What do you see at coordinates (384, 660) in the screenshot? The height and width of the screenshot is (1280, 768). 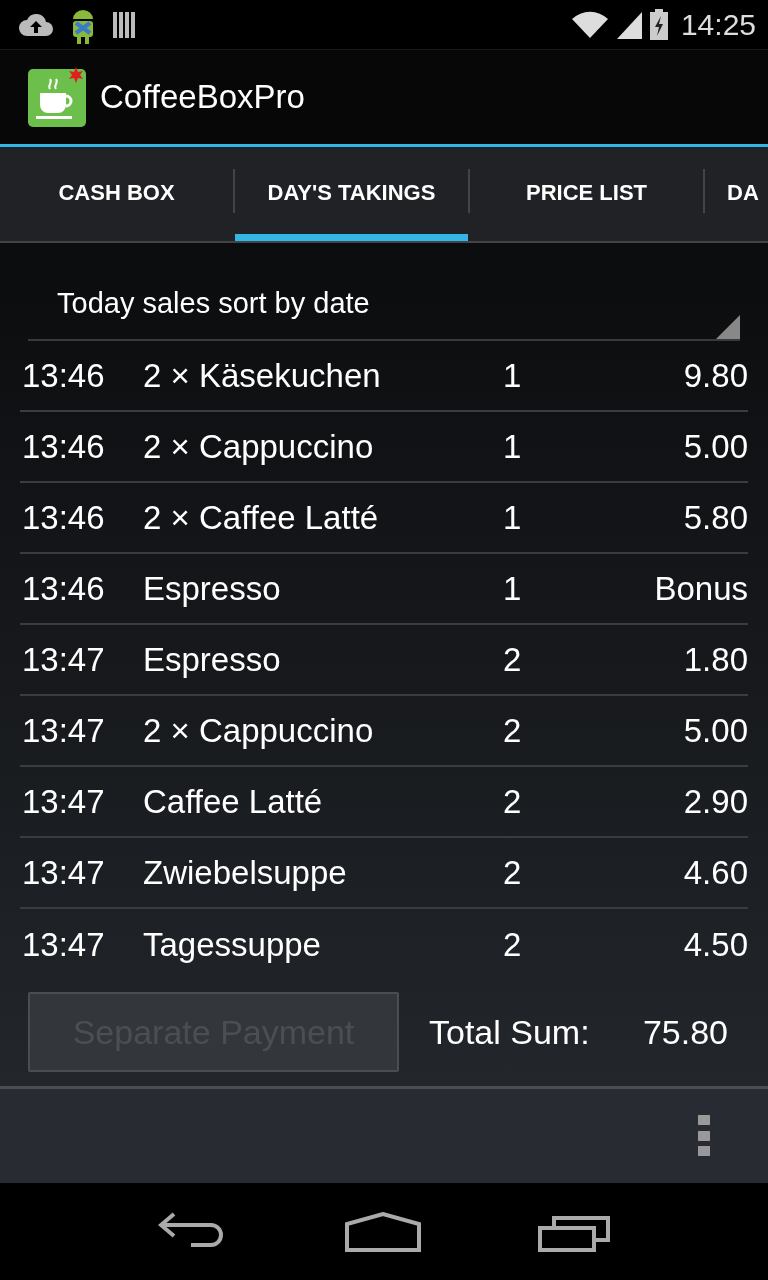 I see `sale-row: 13:47 Espresso 2 1.80` at bounding box center [384, 660].